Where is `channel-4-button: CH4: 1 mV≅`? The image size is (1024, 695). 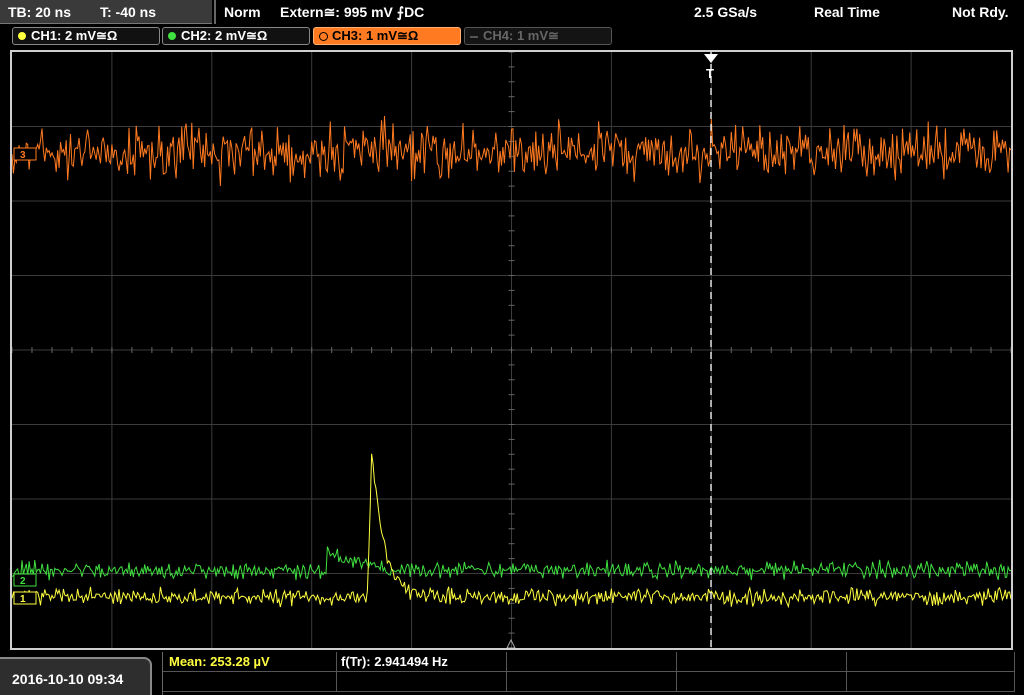
channel-4-button: CH4: 1 mV≅ is located at coordinates (538, 36).